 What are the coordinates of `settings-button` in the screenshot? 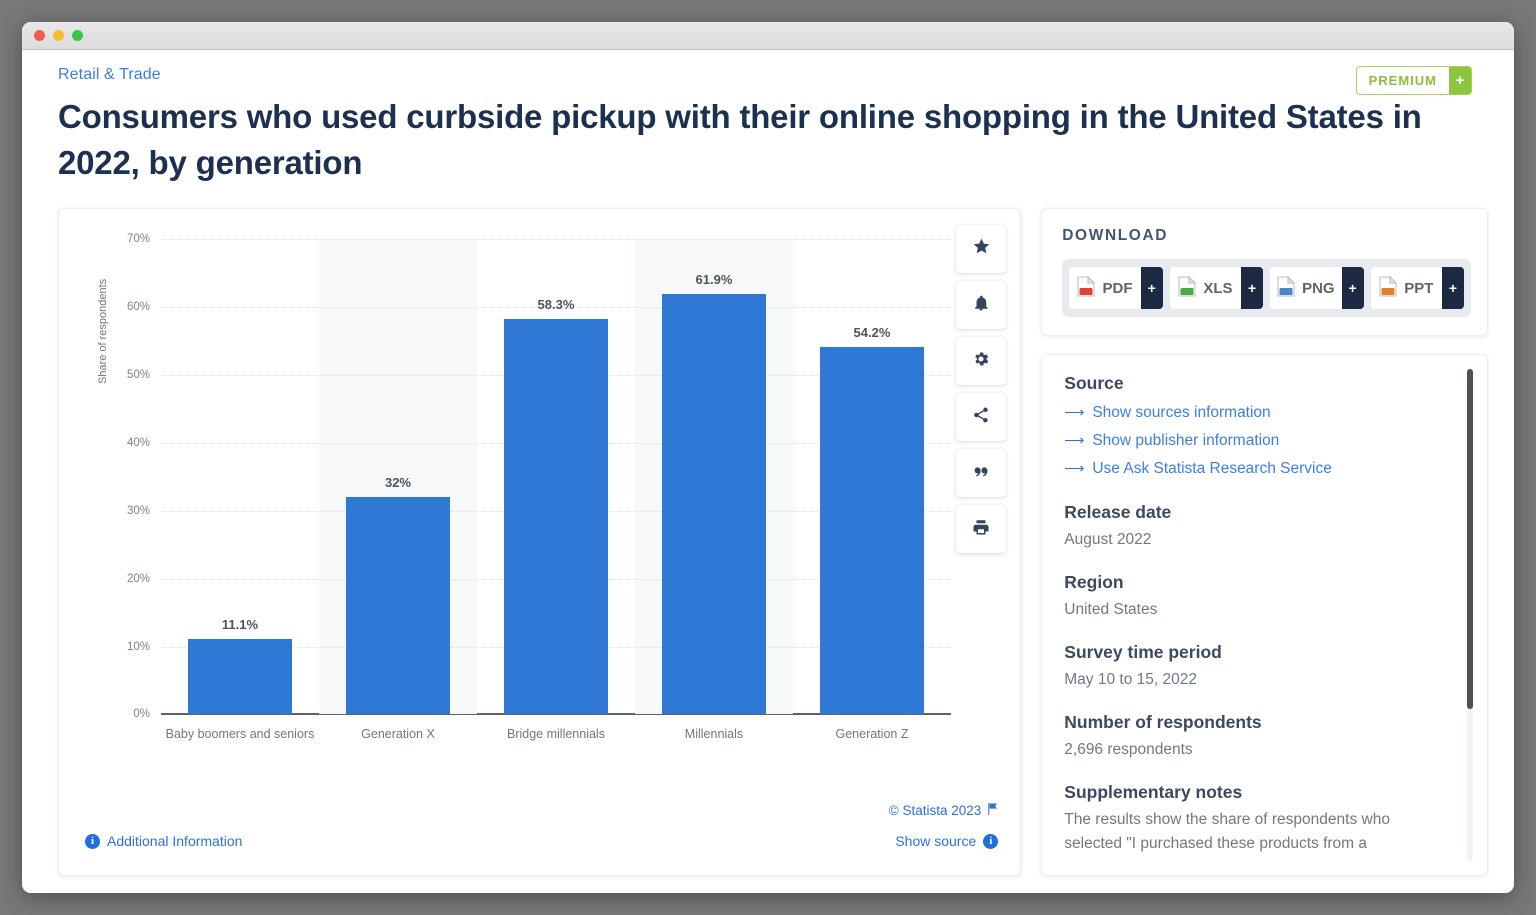 It's located at (981, 361).